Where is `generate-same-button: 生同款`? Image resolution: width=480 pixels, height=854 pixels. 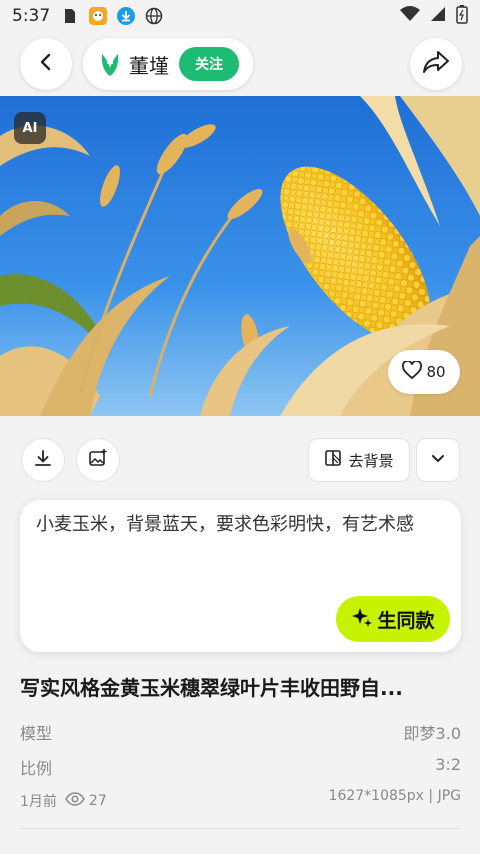 generate-same-button: 生同款 is located at coordinates (393, 619).